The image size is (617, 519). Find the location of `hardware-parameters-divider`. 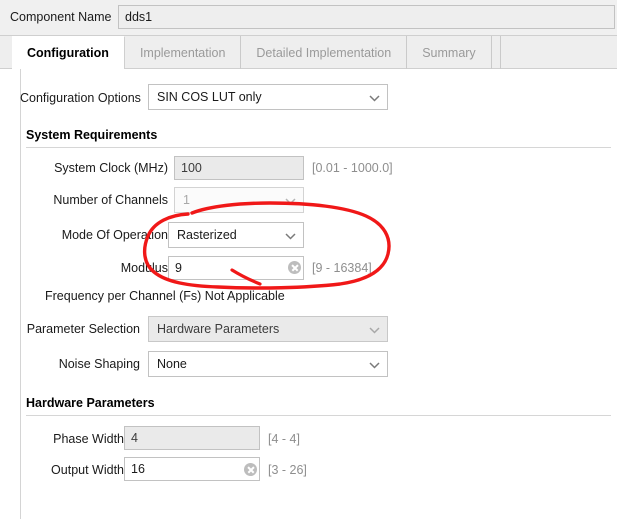

hardware-parameters-divider is located at coordinates (318, 415).